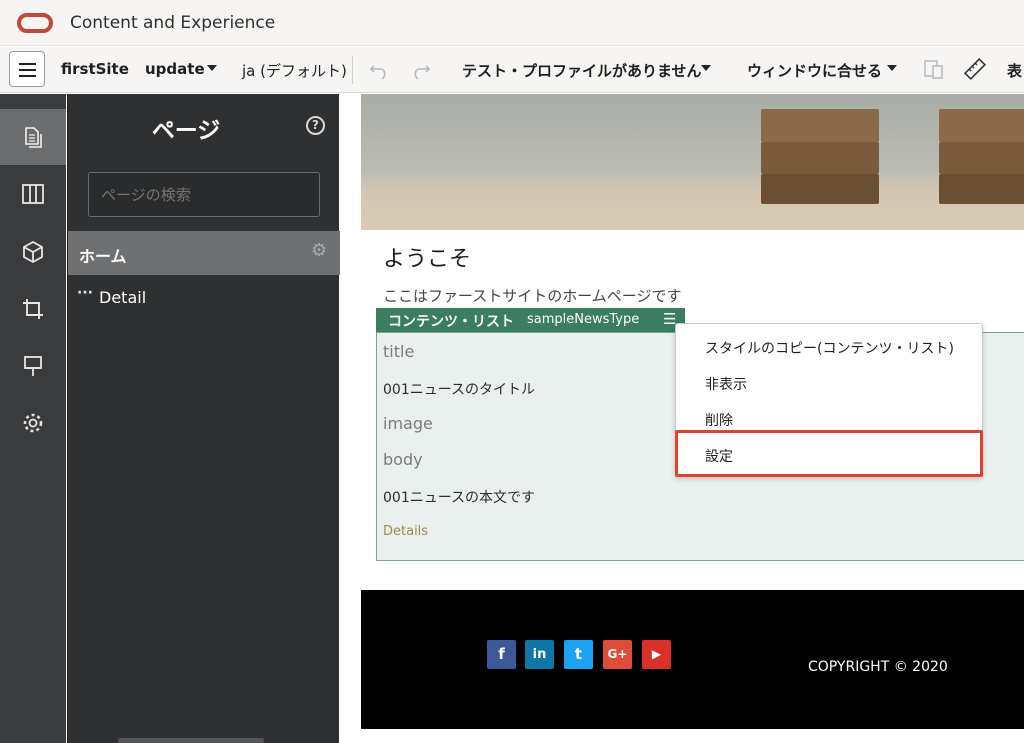 This screenshot has height=743, width=1024. Describe the element at coordinates (459, 498) in the screenshot. I see `field-value-body: 001ニュースの本文です` at that location.